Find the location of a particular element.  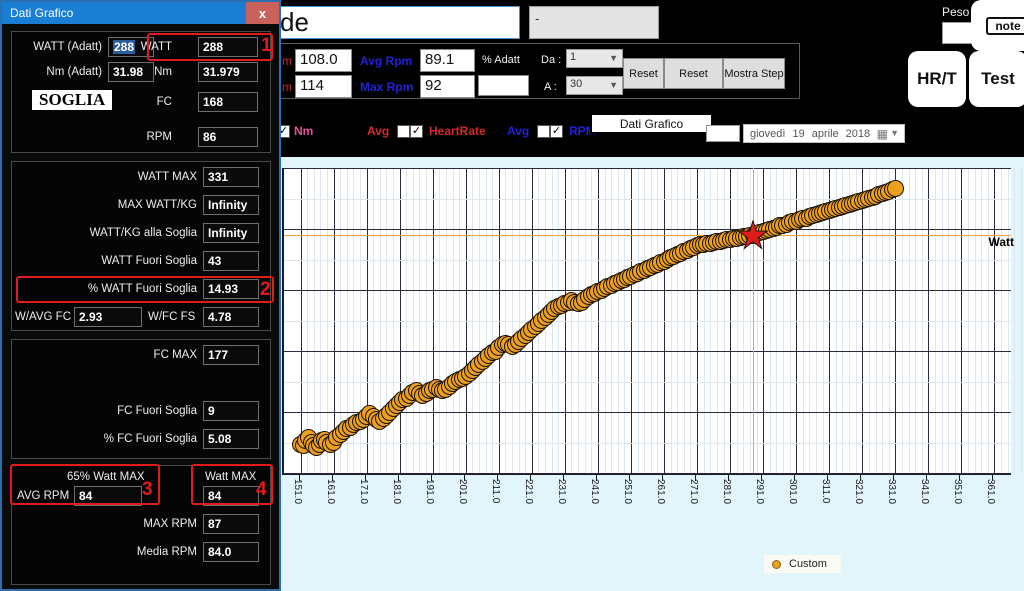

dati-grafico-button: Dati Grafico is located at coordinates (651, 123).